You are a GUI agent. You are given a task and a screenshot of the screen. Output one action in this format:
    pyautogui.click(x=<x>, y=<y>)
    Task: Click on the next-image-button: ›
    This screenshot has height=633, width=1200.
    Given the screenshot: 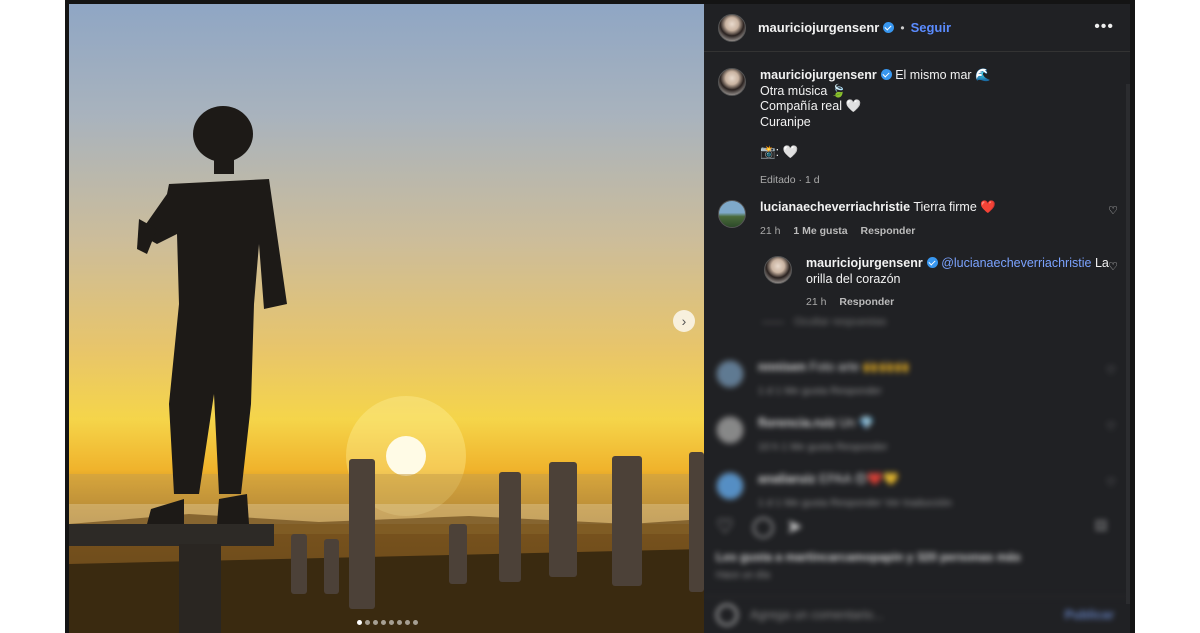 What is the action you would take?
    pyautogui.click(x=684, y=321)
    